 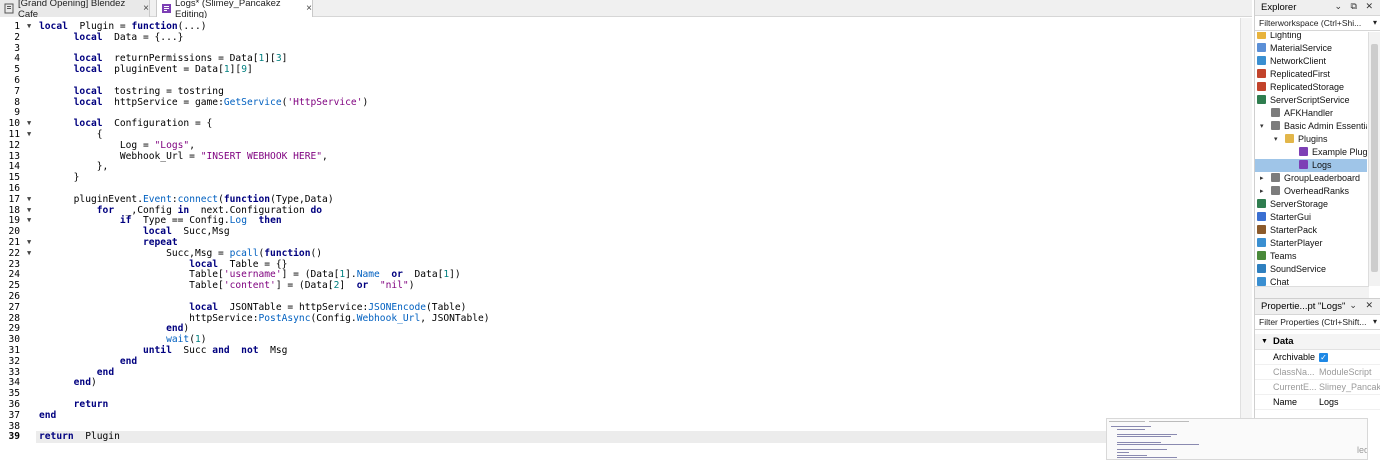 What do you see at coordinates (302, 199) in the screenshot?
I see `code-token: (Type,Data)` at bounding box center [302, 199].